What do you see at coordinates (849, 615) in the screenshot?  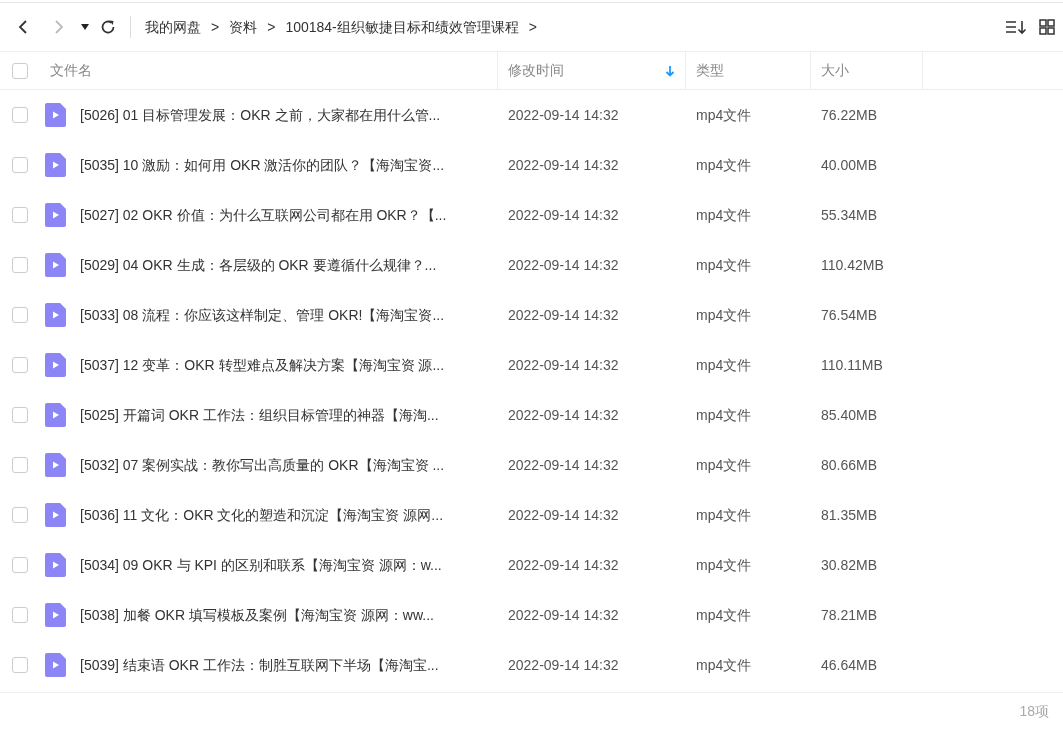 I see `file-size: 78.21MB` at bounding box center [849, 615].